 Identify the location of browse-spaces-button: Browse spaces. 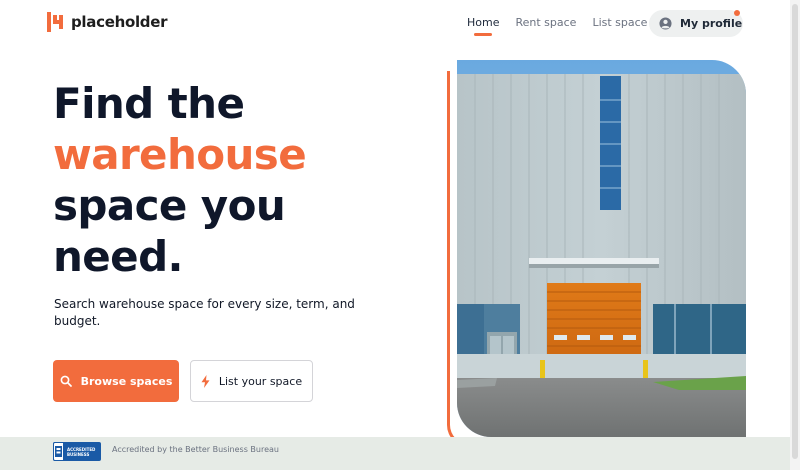
(116, 381).